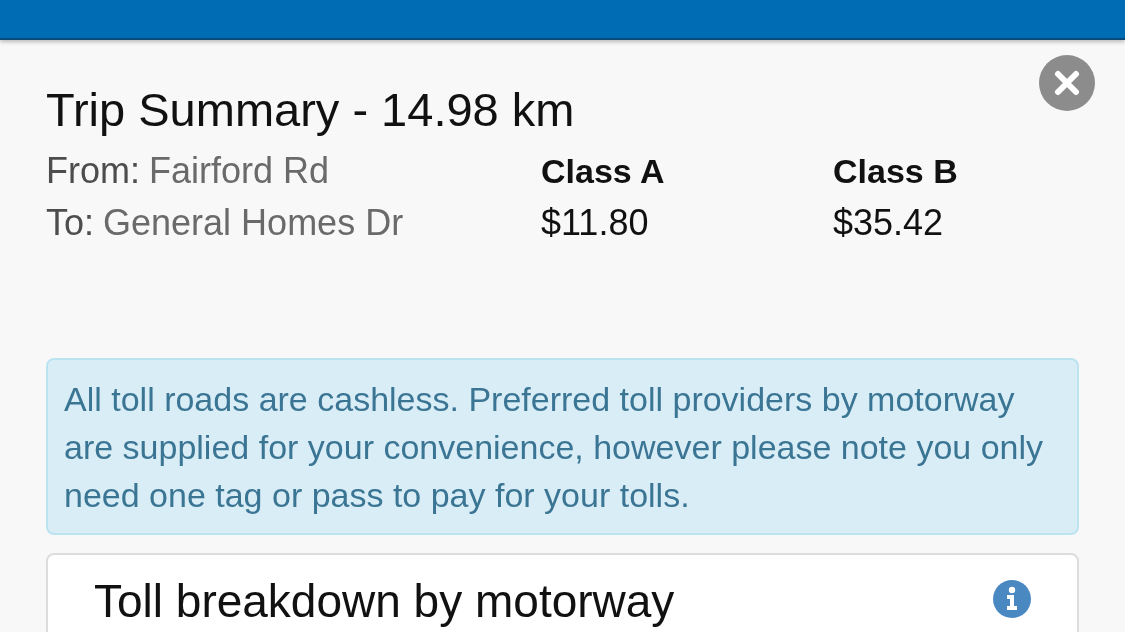 The image size is (1125, 632). I want to click on breakdown-title: Toll breakdown by motorway, so click(384, 601).